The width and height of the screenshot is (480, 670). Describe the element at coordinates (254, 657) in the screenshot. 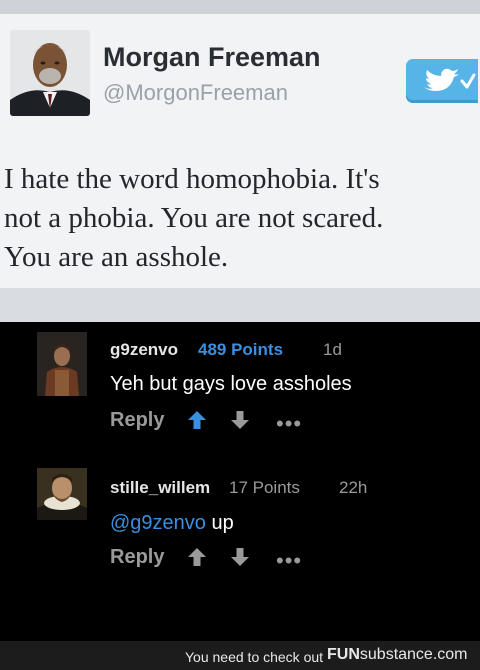

I see `footer-text: You need to check out` at that location.